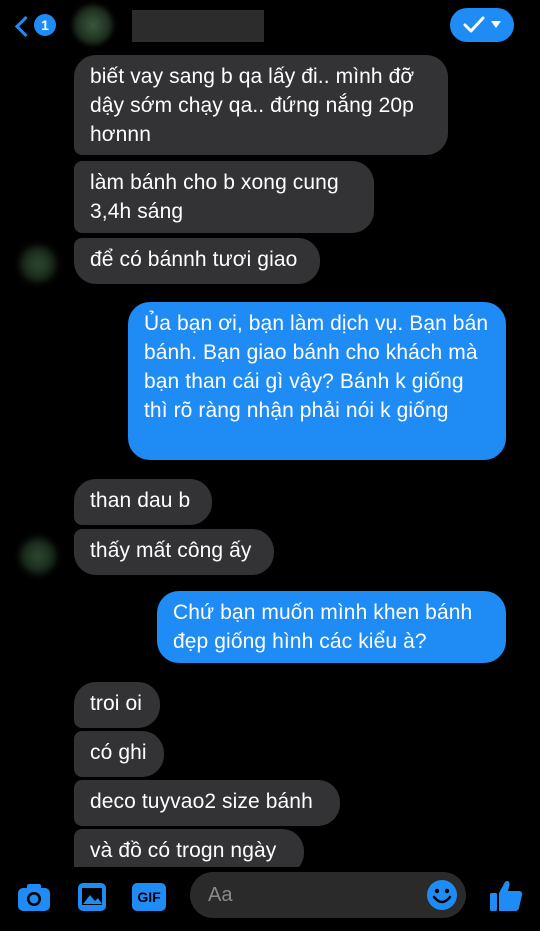  What do you see at coordinates (149, 897) in the screenshot?
I see `gif-icon: GIF` at bounding box center [149, 897].